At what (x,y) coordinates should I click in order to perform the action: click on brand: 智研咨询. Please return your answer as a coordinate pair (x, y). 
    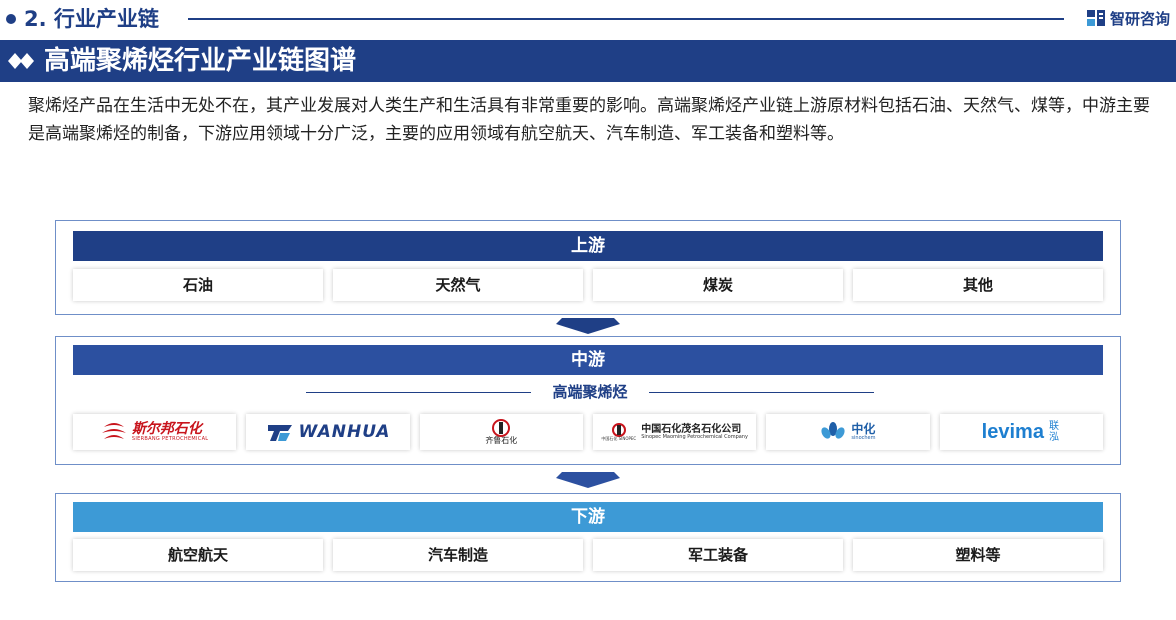
    Looking at the image, I should click on (1128, 18).